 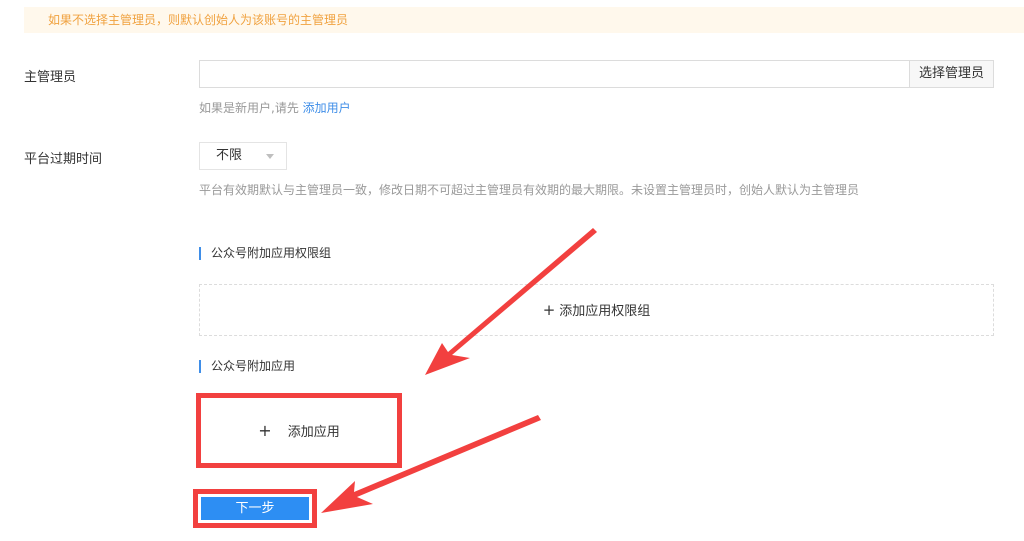 I want to click on annotation-arrows, so click(x=459, y=370).